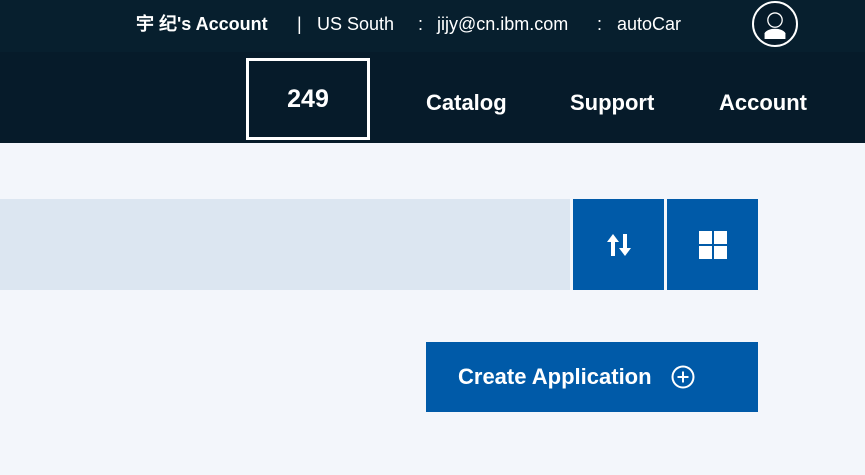 This screenshot has width=865, height=475. What do you see at coordinates (466, 103) in the screenshot?
I see `nav-link-catalog: Catalog` at bounding box center [466, 103].